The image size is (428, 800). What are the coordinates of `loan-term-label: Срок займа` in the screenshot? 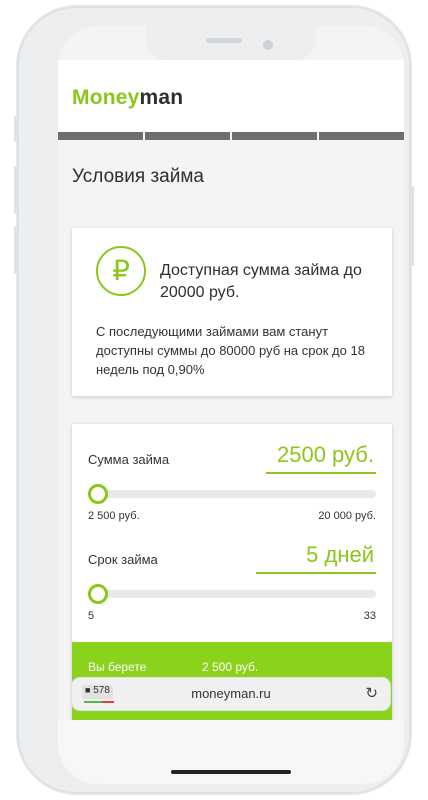 It's located at (123, 559).